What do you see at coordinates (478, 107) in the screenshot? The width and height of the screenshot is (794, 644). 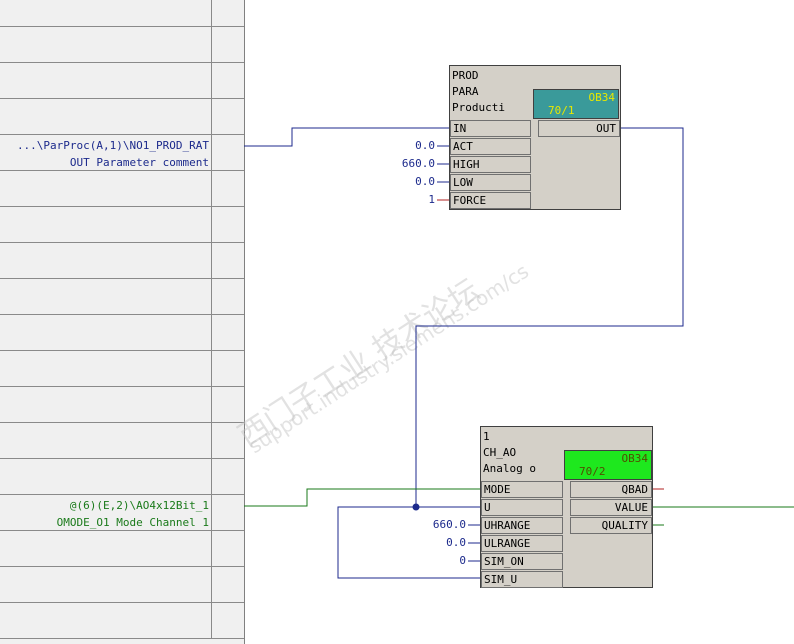 I see `block-prod-header-3: Producti` at bounding box center [478, 107].